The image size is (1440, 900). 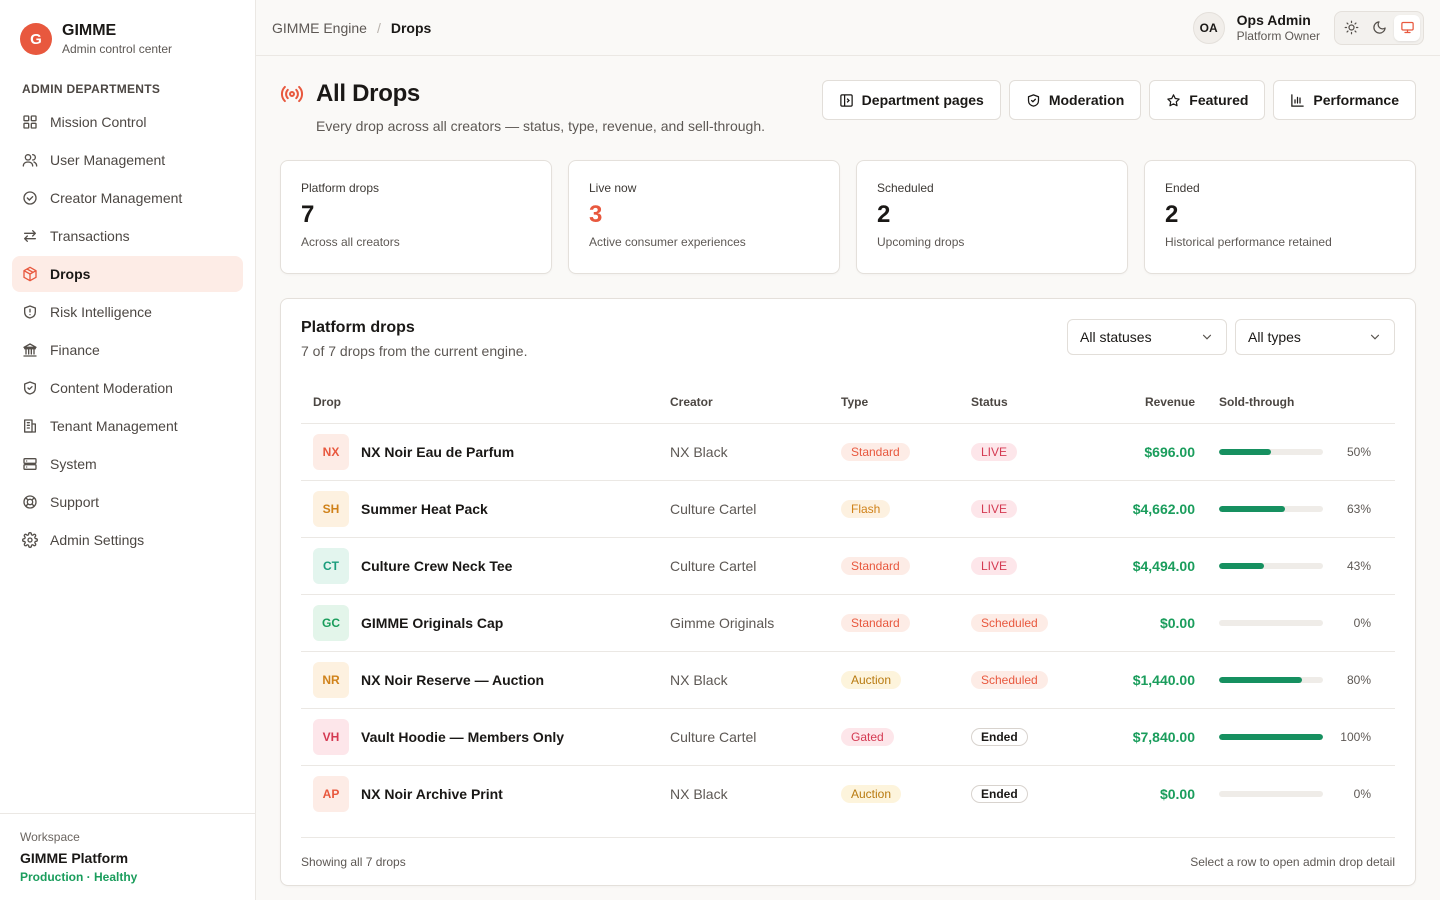 What do you see at coordinates (1315, 337) in the screenshot?
I see `type-filter-select: All types` at bounding box center [1315, 337].